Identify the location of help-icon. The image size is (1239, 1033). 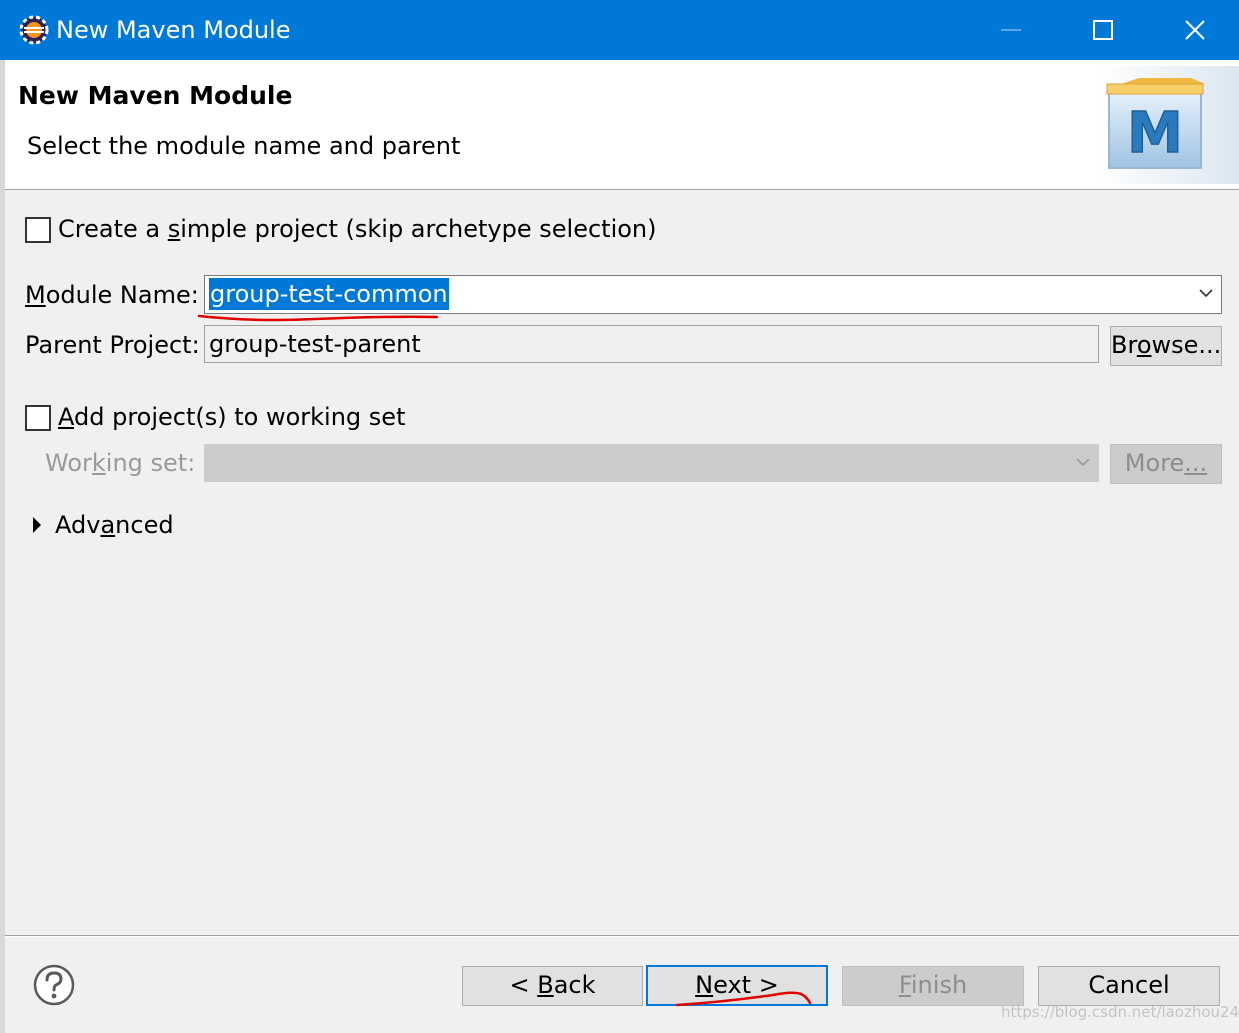
(54, 985).